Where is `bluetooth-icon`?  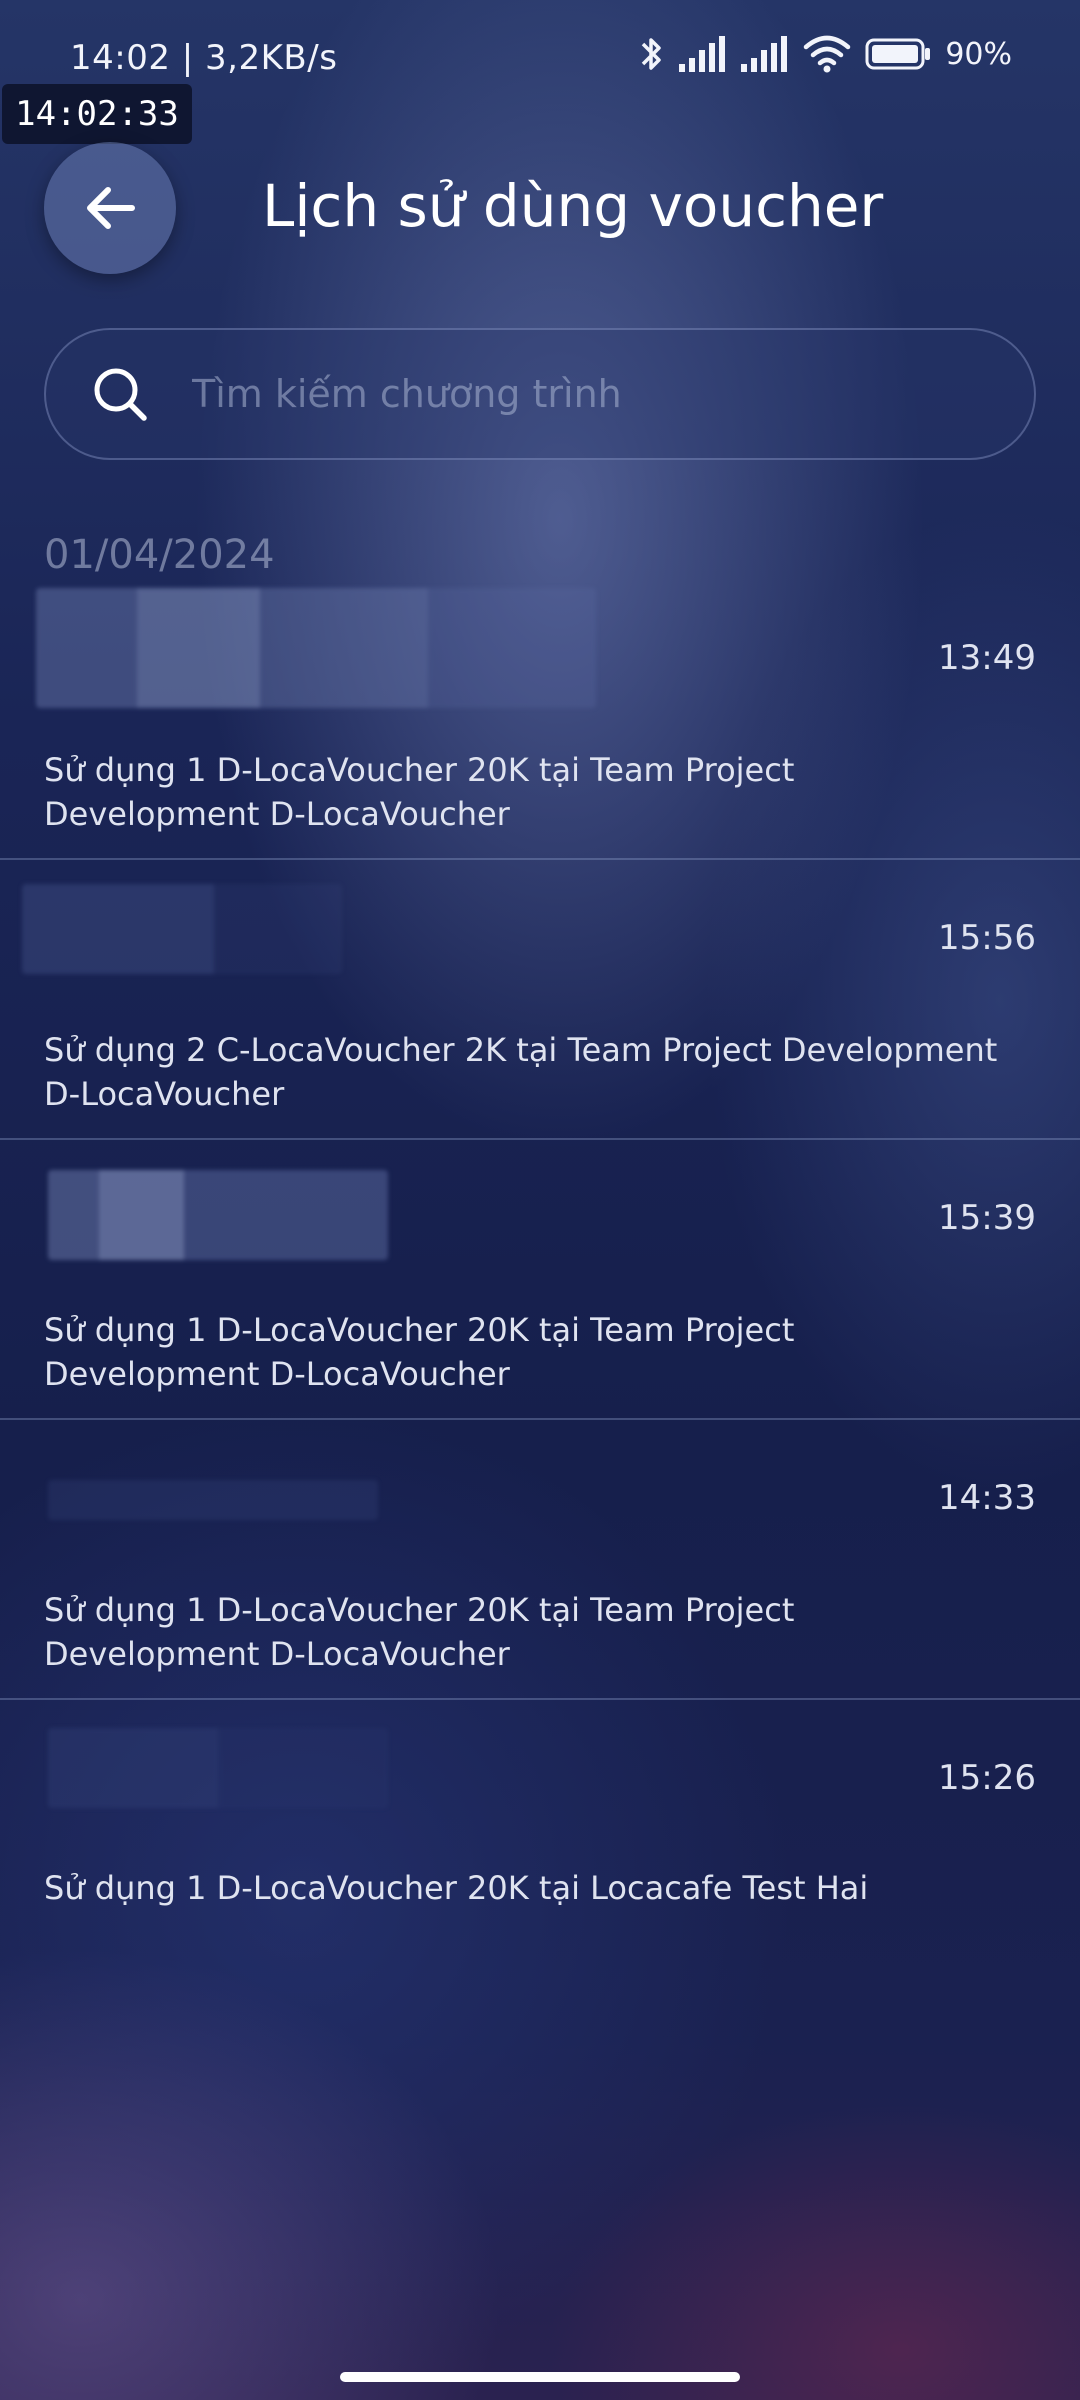
bluetooth-icon is located at coordinates (652, 54).